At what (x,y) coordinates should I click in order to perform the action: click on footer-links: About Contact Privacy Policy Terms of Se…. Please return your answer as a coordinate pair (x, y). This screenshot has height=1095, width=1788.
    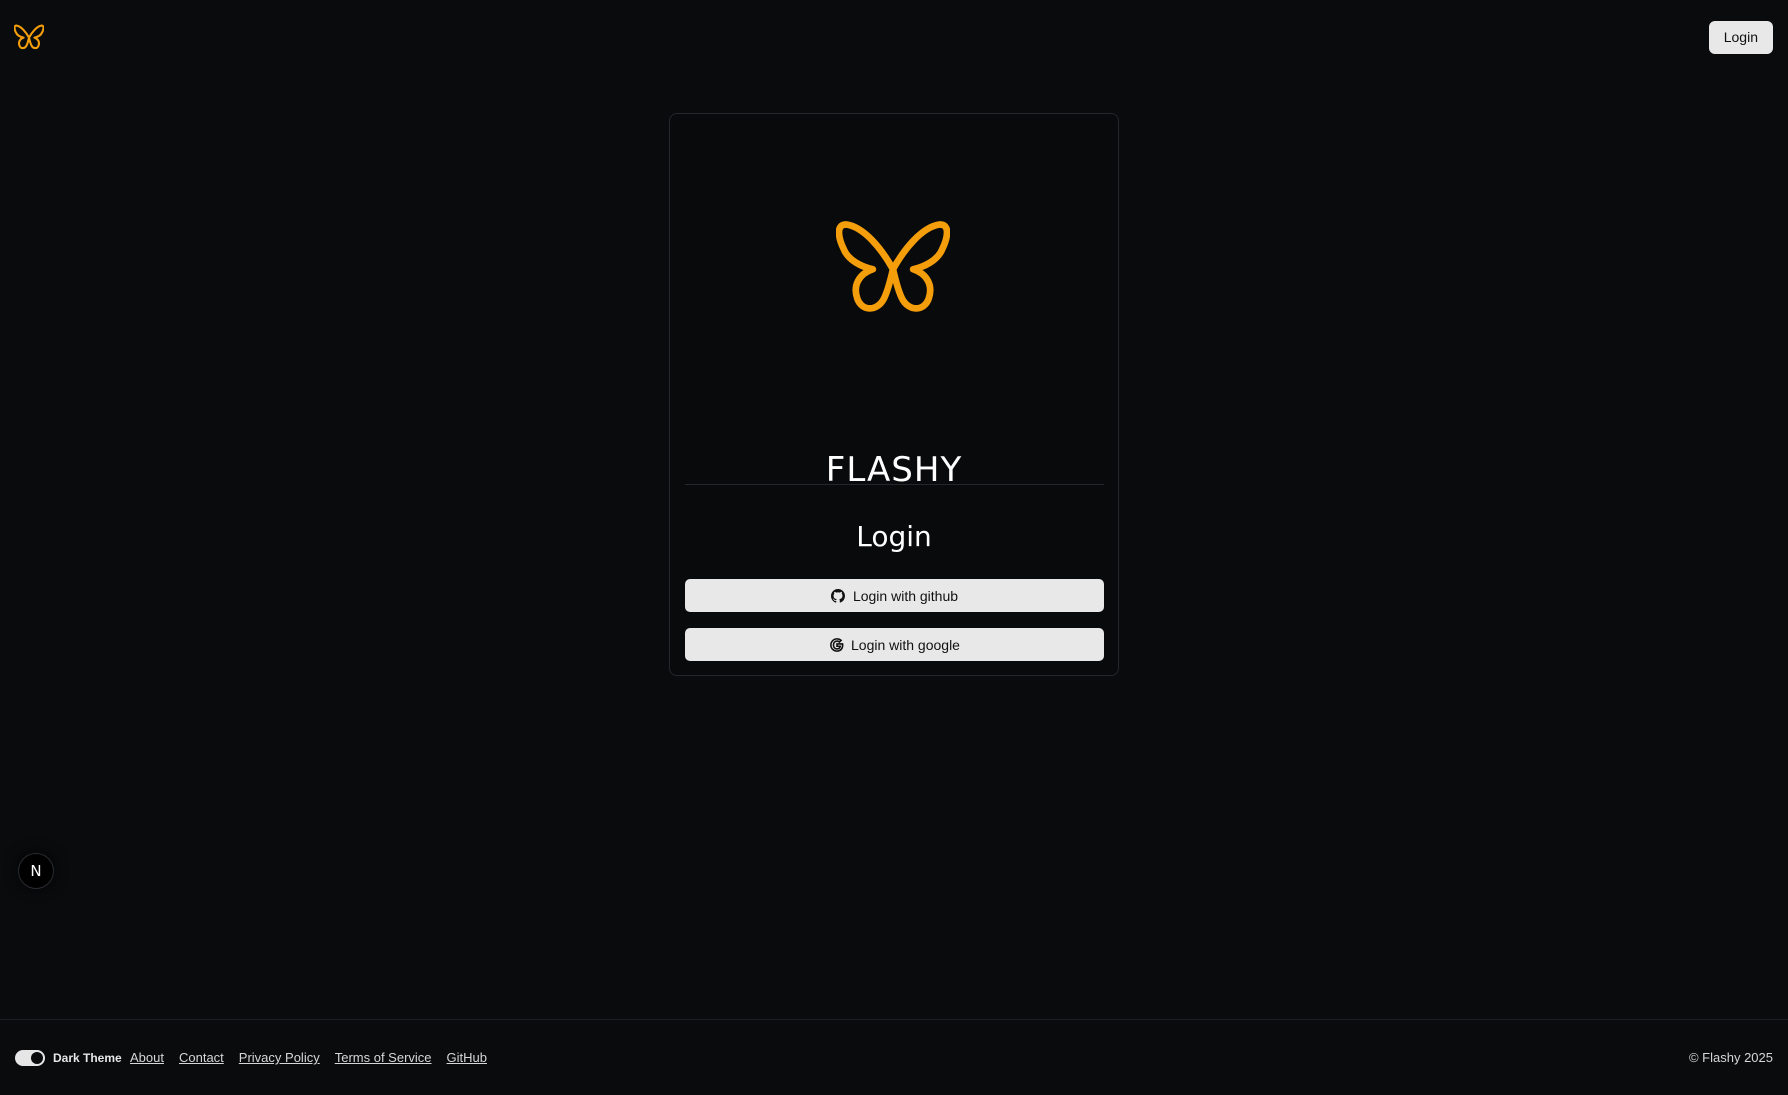
    Looking at the image, I should click on (308, 1058).